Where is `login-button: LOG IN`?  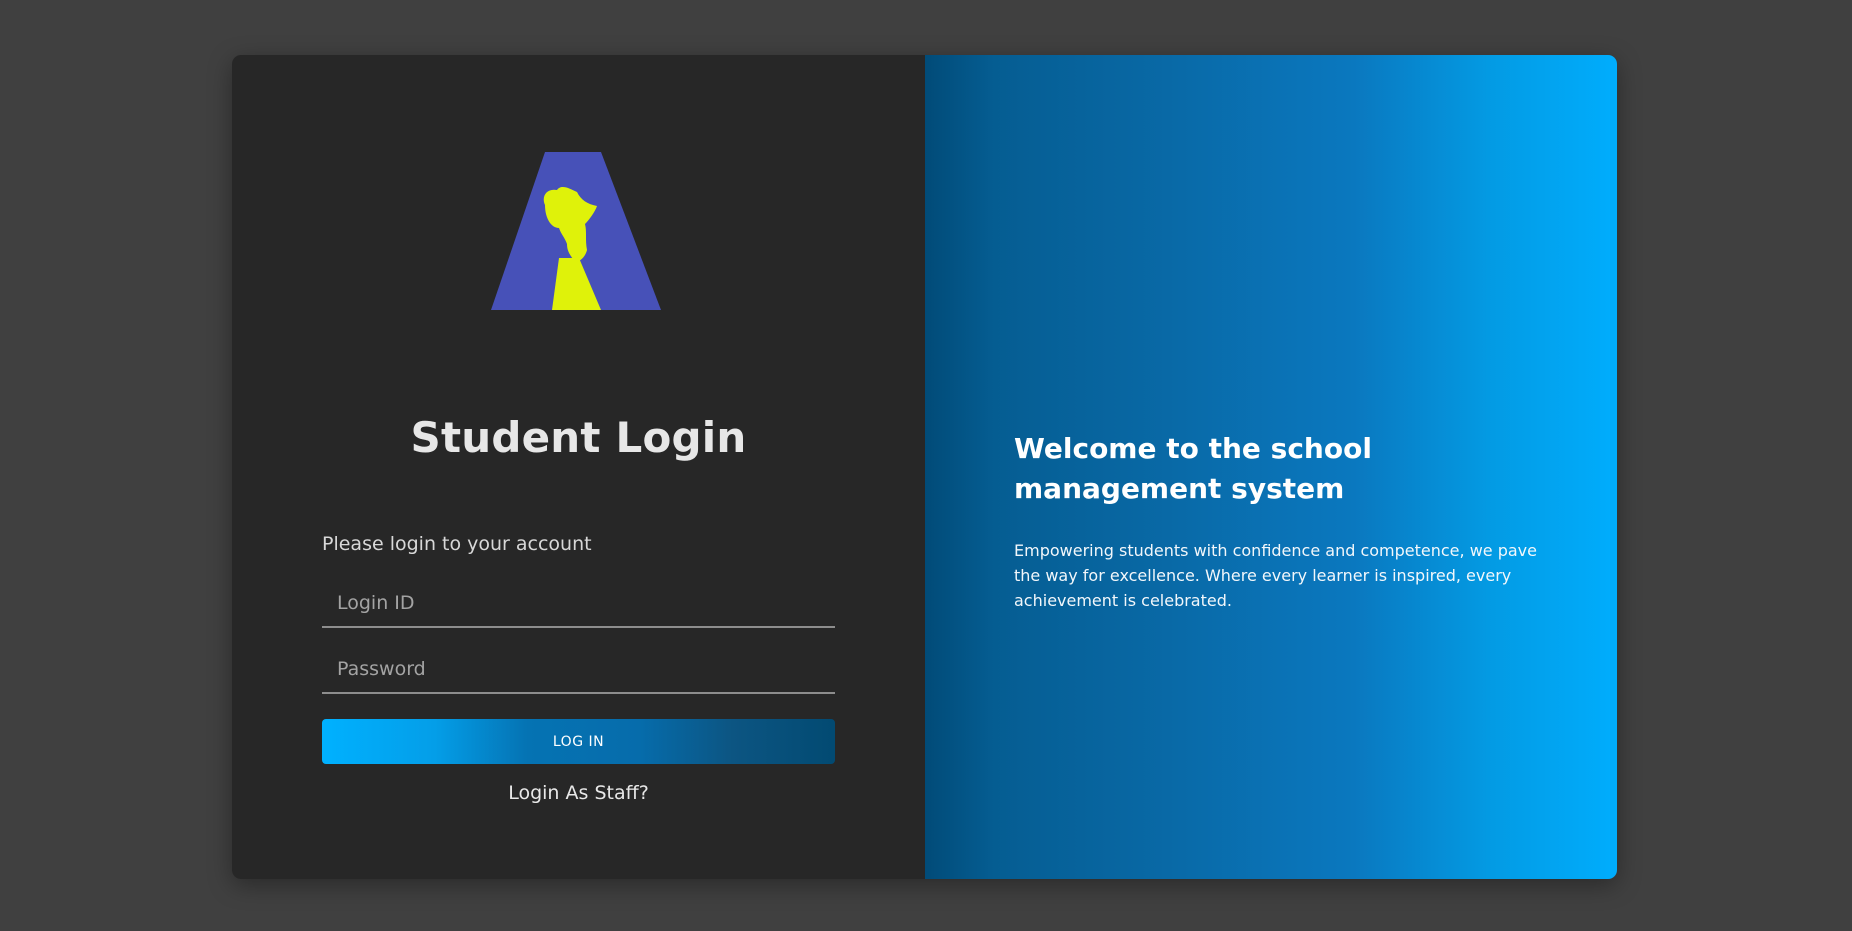 login-button: LOG IN is located at coordinates (578, 741).